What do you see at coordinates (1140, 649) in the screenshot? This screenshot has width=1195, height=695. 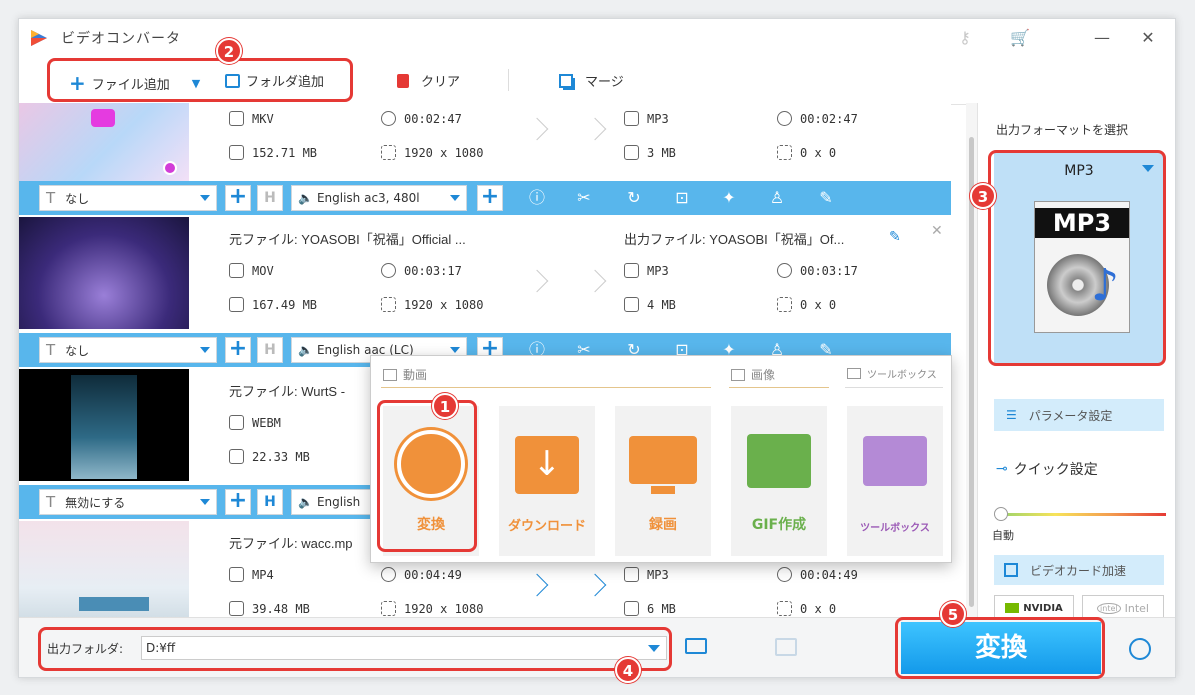 I see `alarm-clock-icon` at bounding box center [1140, 649].